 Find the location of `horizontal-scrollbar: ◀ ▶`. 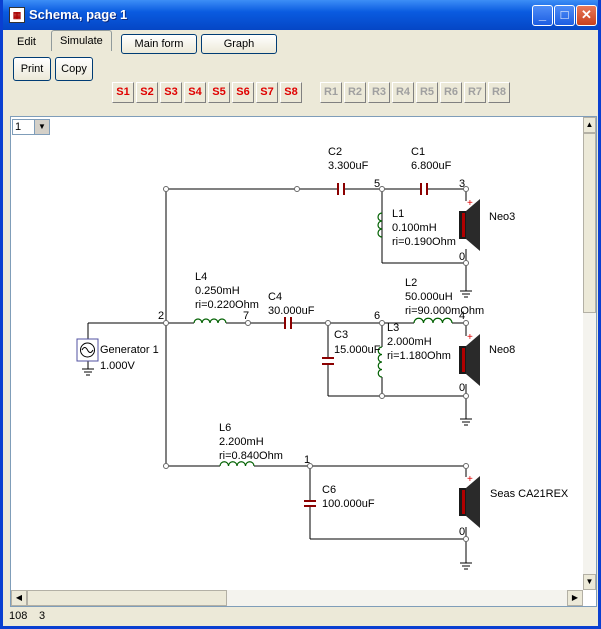

horizontal-scrollbar: ◀ ▶ is located at coordinates (297, 598).